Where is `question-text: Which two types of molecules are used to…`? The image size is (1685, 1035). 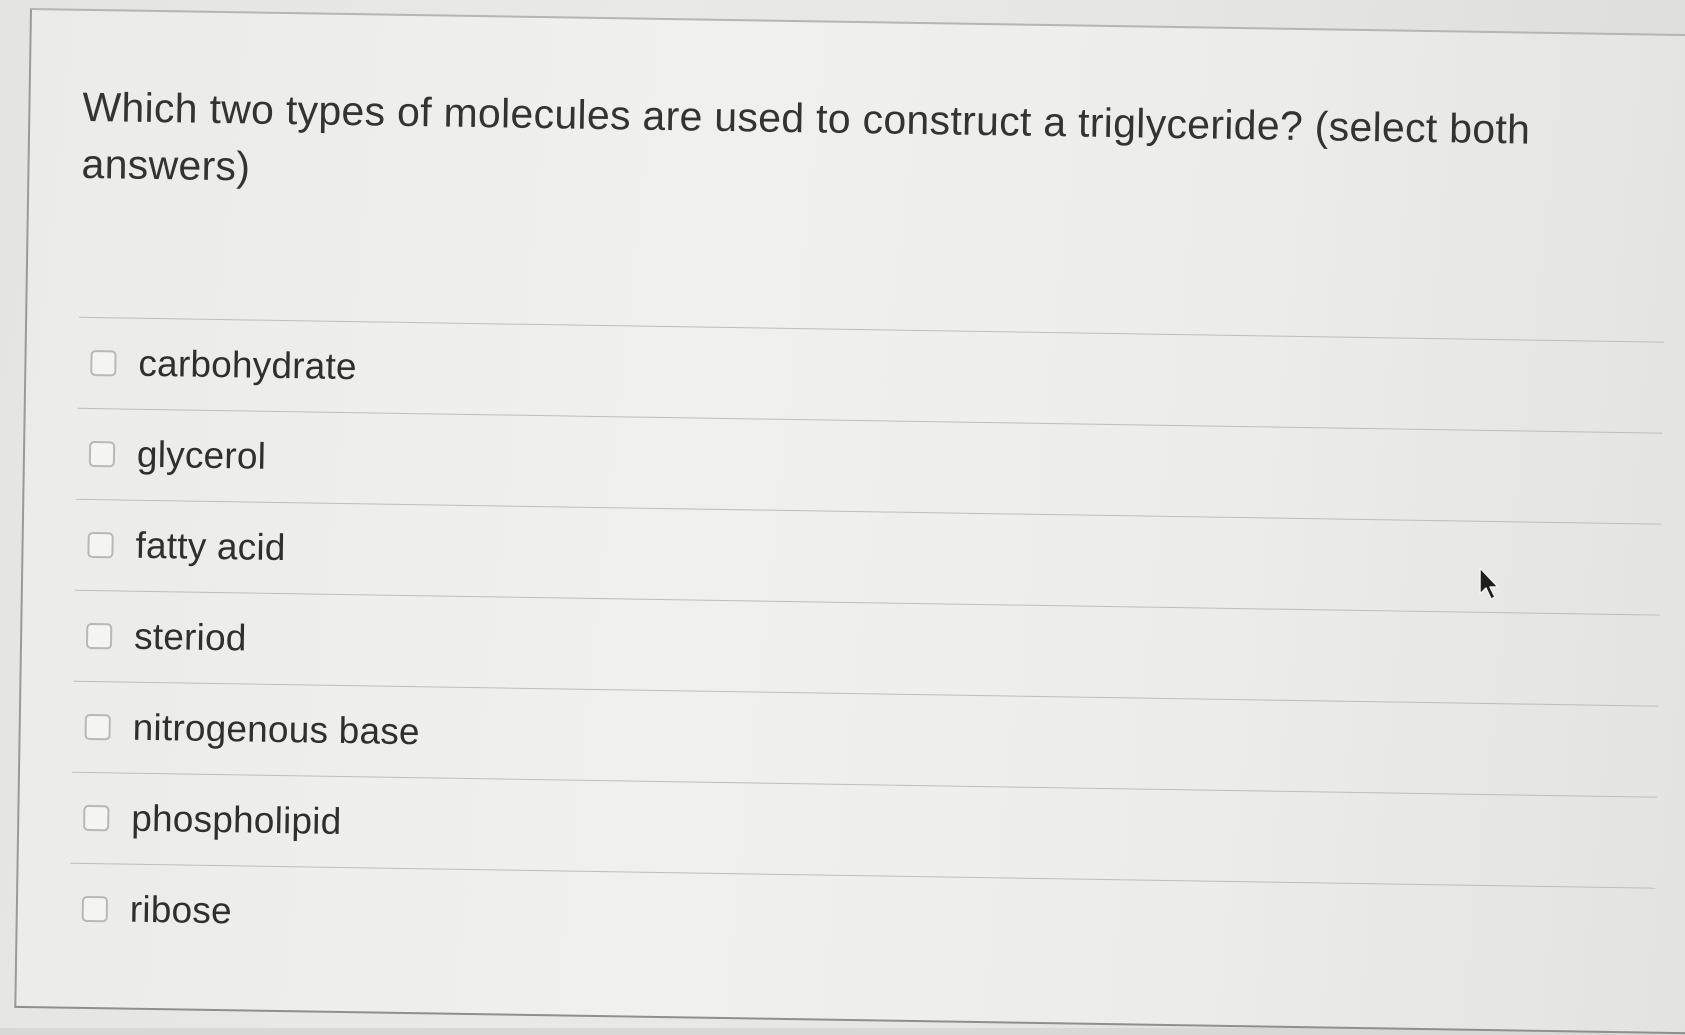
question-text: Which two types of molecules are used to… is located at coordinates (806, 136).